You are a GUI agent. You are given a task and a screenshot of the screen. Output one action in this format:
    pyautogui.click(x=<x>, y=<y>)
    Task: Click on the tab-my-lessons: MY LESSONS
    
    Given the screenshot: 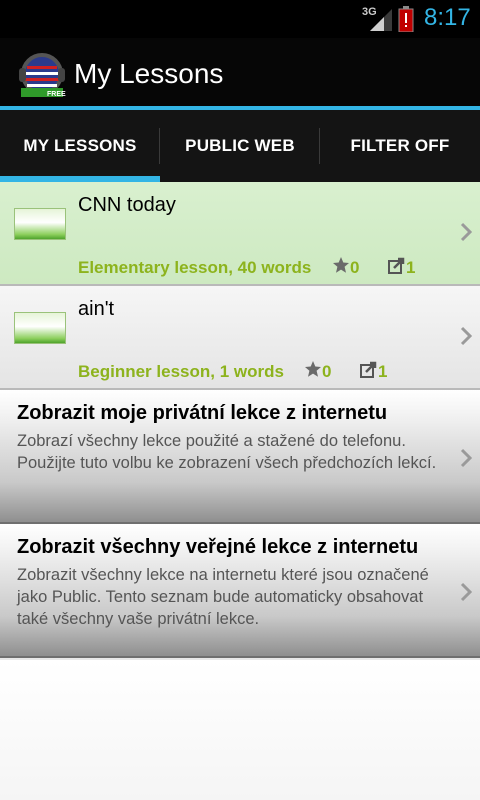 What is the action you would take?
    pyautogui.click(x=80, y=146)
    